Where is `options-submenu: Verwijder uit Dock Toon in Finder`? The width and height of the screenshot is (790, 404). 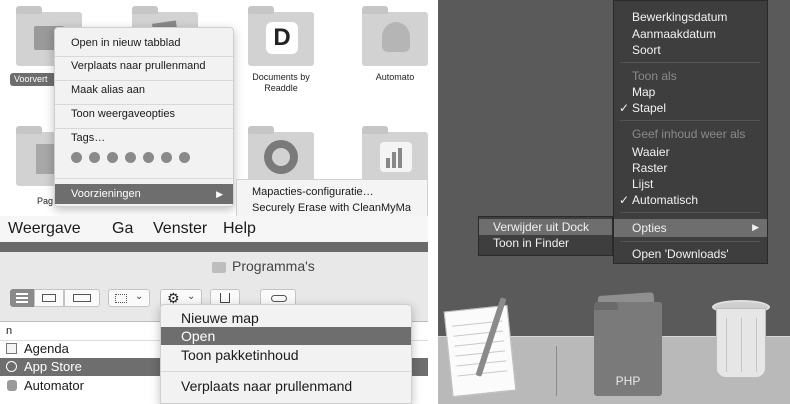 options-submenu: Verwijder uit Dock Toon in Finder is located at coordinates (545, 236).